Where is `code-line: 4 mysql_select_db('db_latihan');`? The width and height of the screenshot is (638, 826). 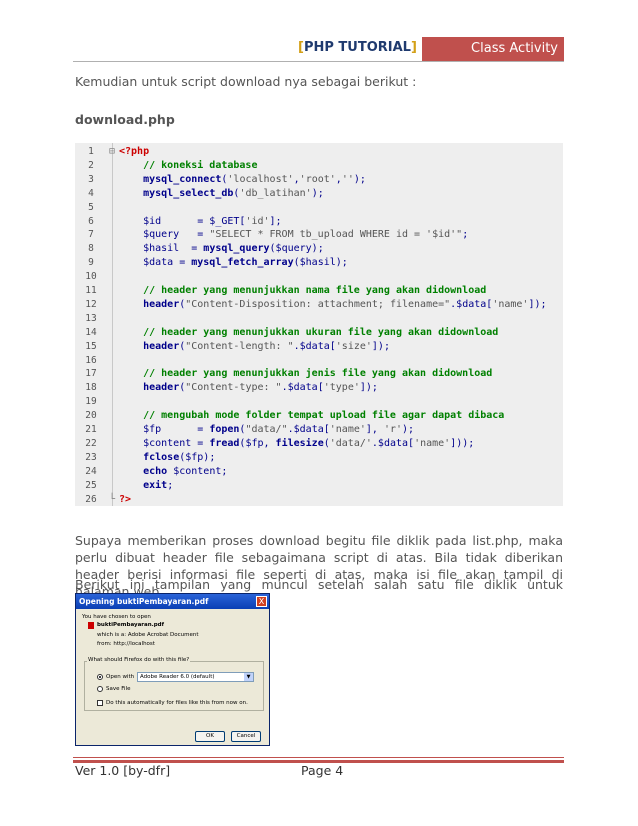 code-line: 4 mysql_select_db('db_latihan'); is located at coordinates (319, 194).